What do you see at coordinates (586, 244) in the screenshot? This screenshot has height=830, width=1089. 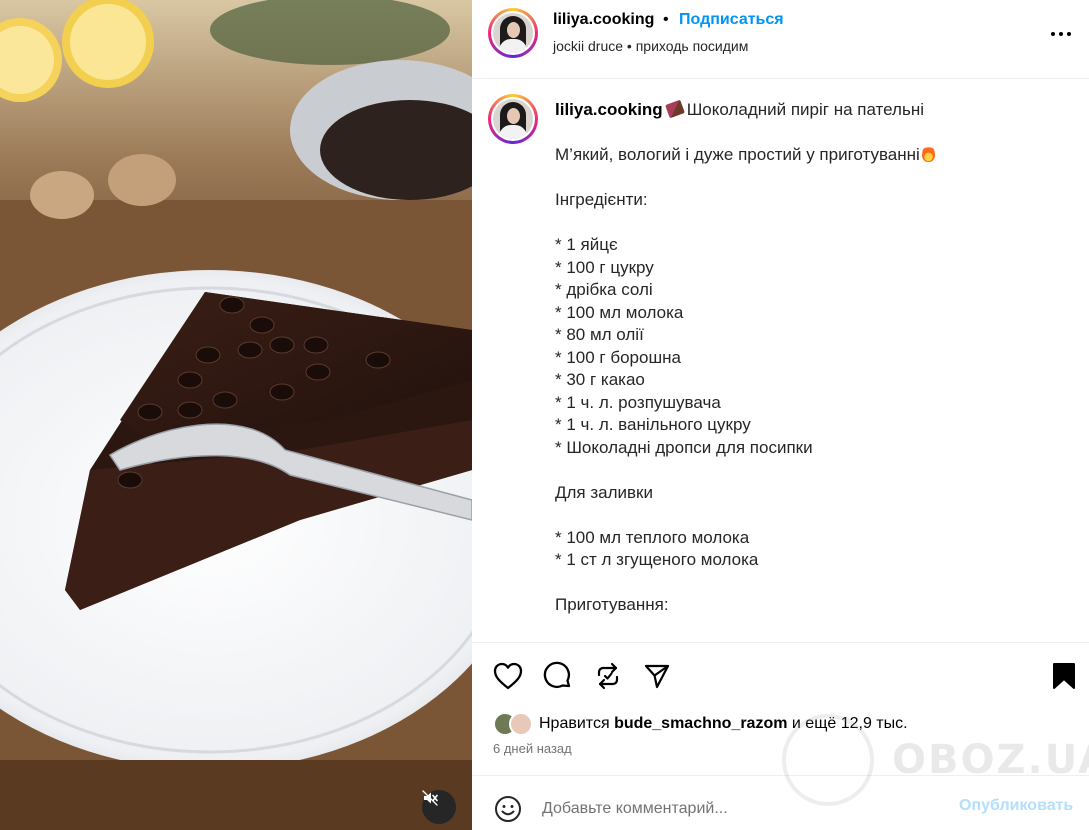 I see `ingredient-item: * 1 яйцє` at bounding box center [586, 244].